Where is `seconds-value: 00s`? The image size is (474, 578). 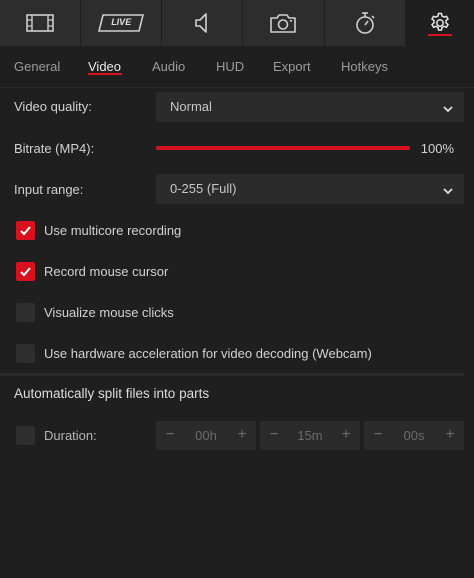
seconds-value: 00s is located at coordinates (414, 435).